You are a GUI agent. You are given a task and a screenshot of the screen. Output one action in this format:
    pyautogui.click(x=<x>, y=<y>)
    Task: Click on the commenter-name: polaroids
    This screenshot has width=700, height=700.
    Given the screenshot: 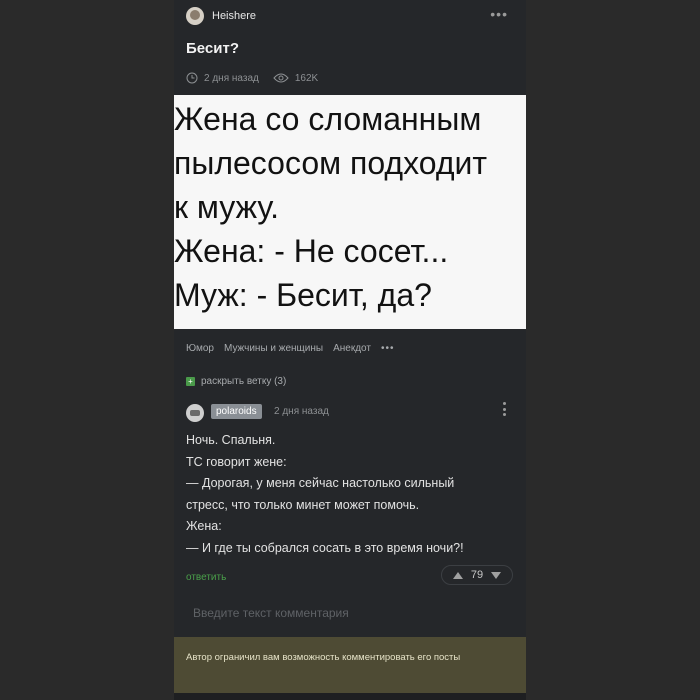 What is the action you would take?
    pyautogui.click(x=236, y=411)
    